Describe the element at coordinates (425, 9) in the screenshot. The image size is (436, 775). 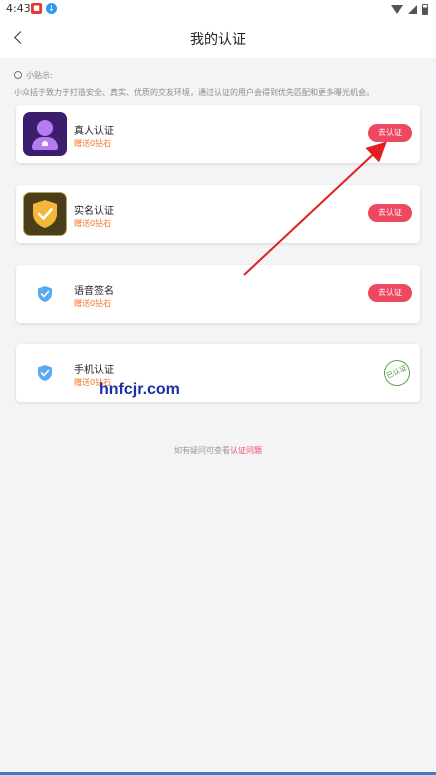
I see `battery-icon` at that location.